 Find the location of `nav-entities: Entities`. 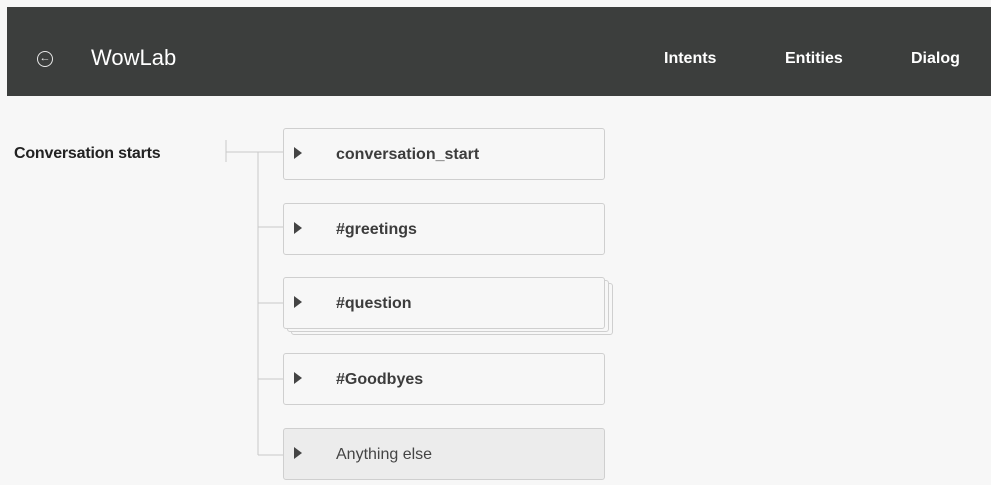

nav-entities: Entities is located at coordinates (814, 59).